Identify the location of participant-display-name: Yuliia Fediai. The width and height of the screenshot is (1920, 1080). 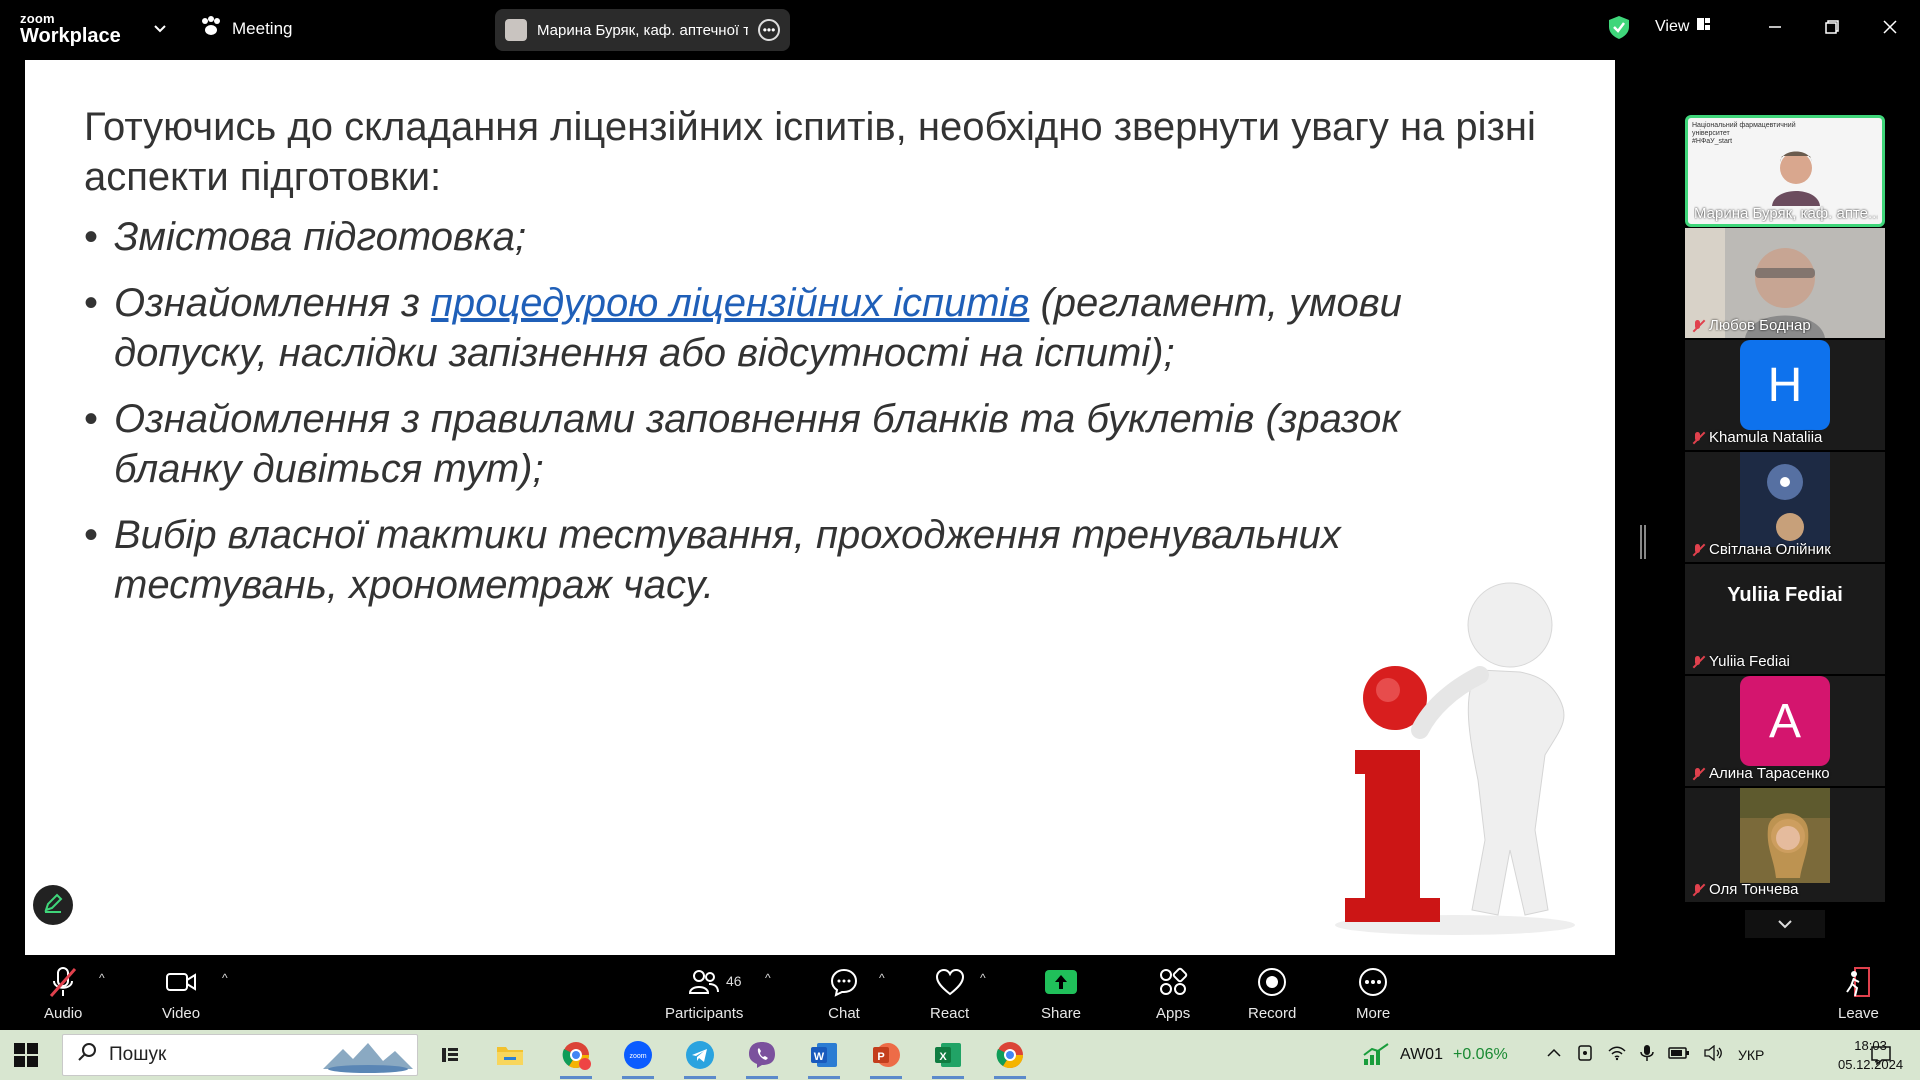
(1785, 595).